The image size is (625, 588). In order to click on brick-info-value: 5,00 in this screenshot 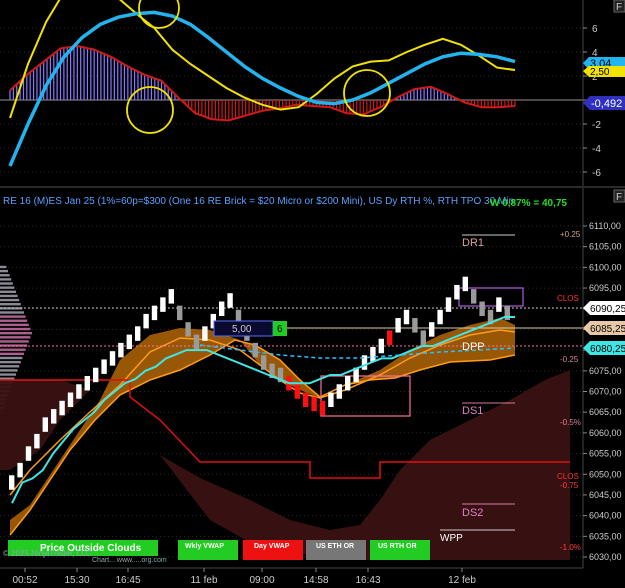, I will do `click(242, 329)`.